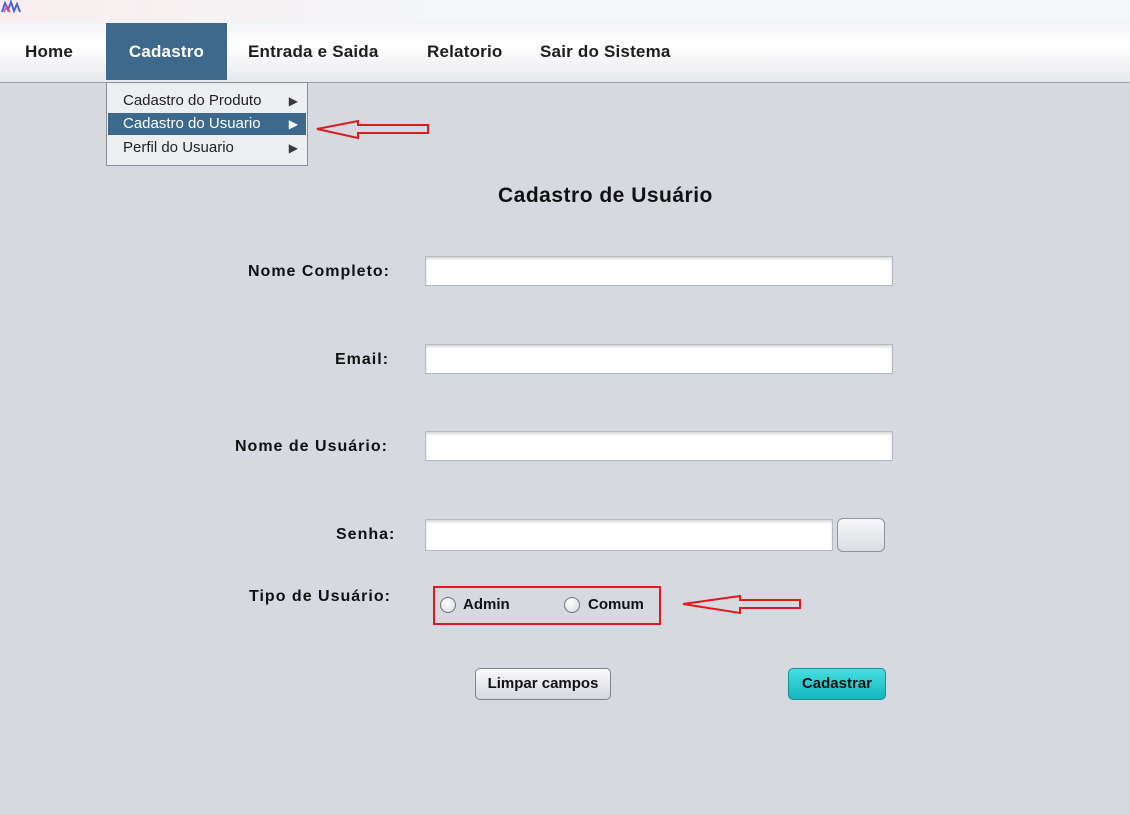  Describe the element at coordinates (166, 51) in the screenshot. I see `menu-cadastro: Cadastro` at that location.